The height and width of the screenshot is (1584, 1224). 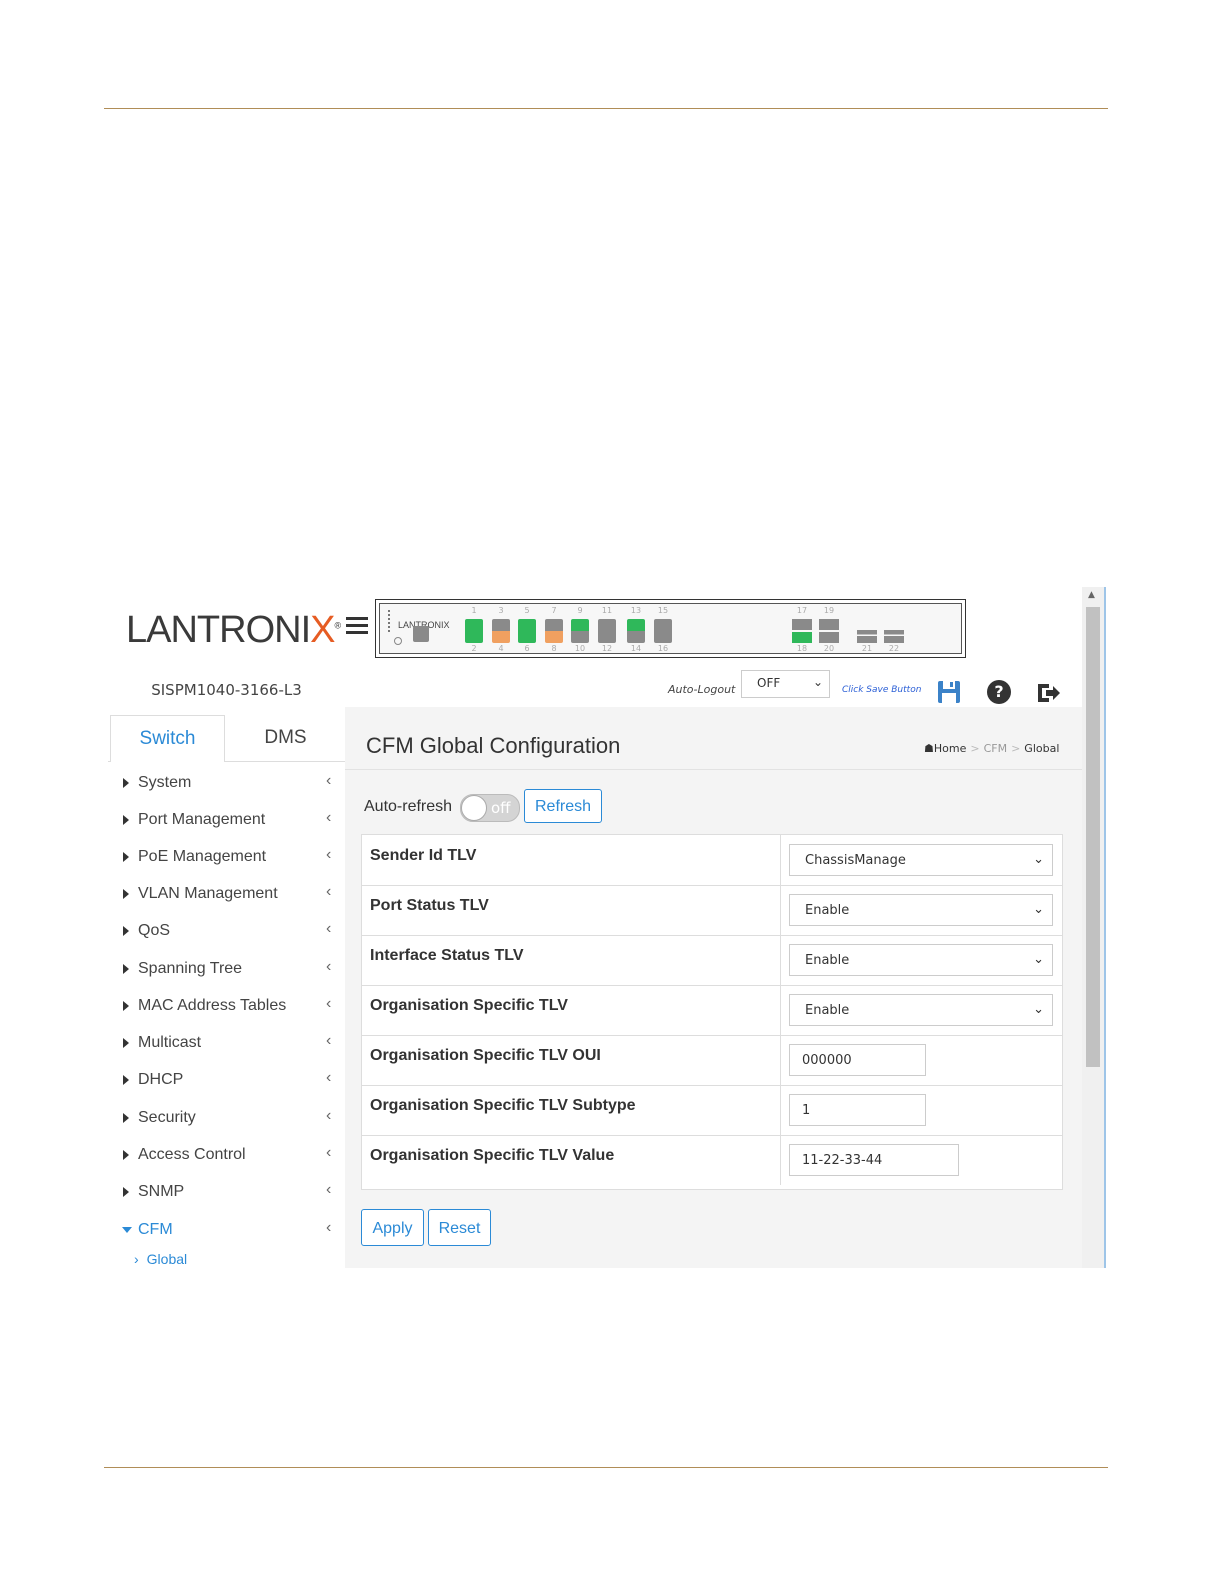 What do you see at coordinates (712, 960) in the screenshot?
I see `table-row: Interface Status TLV Enable ⌄` at bounding box center [712, 960].